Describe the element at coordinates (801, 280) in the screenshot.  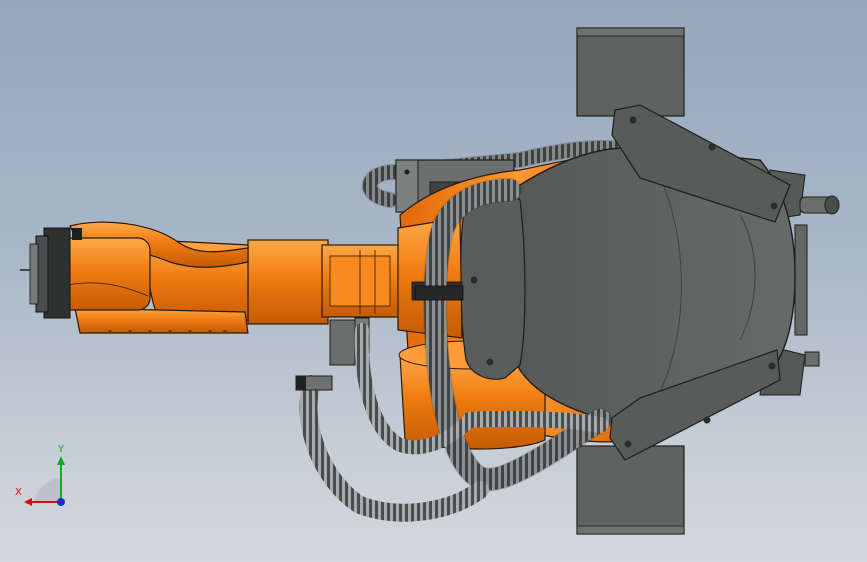
I see `rear-cover-plate` at that location.